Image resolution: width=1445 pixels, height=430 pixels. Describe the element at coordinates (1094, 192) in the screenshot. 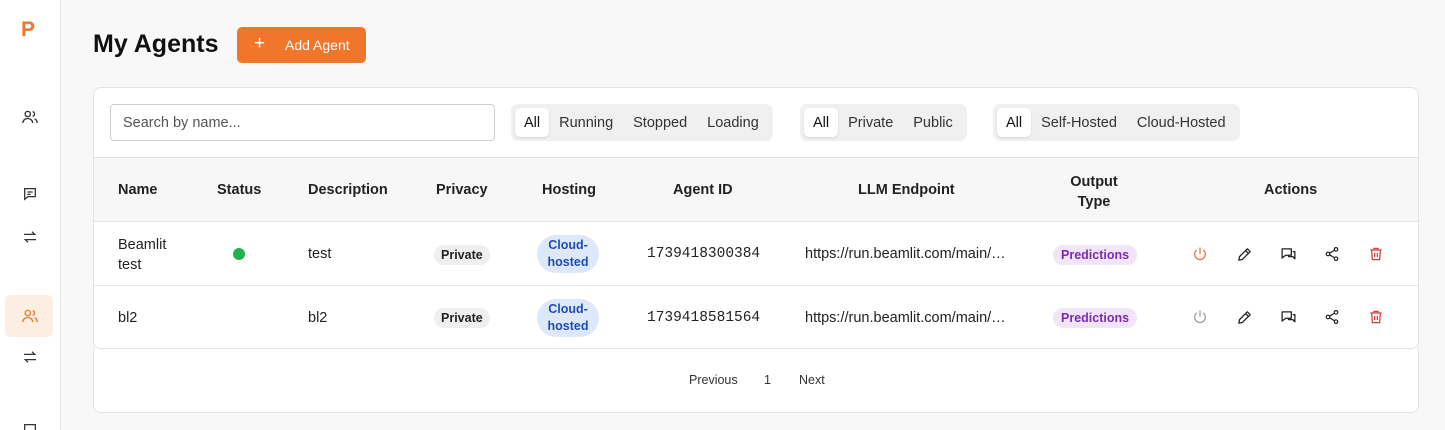

I see `column-output-type: Output Type` at that location.